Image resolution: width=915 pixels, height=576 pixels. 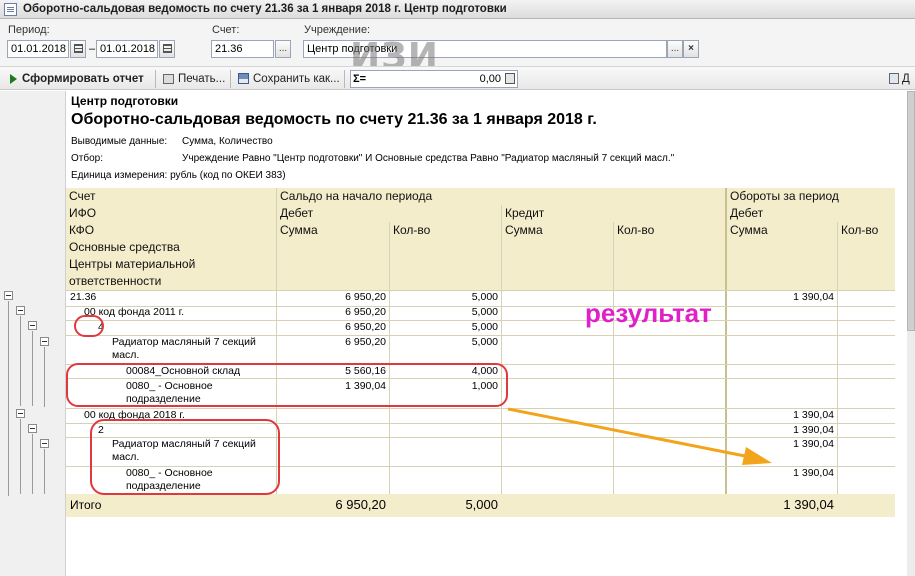 What do you see at coordinates (168, 78) in the screenshot?
I see `printer-icon` at bounding box center [168, 78].